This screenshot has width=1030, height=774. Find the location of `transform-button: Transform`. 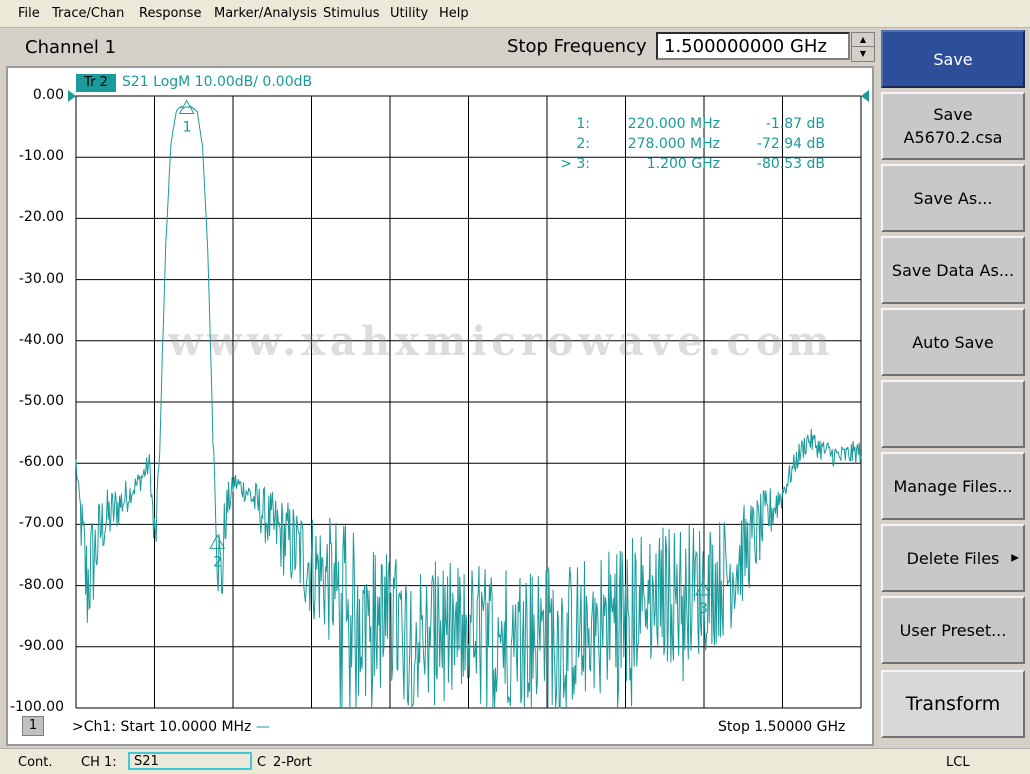

transform-button: Transform is located at coordinates (953, 704).